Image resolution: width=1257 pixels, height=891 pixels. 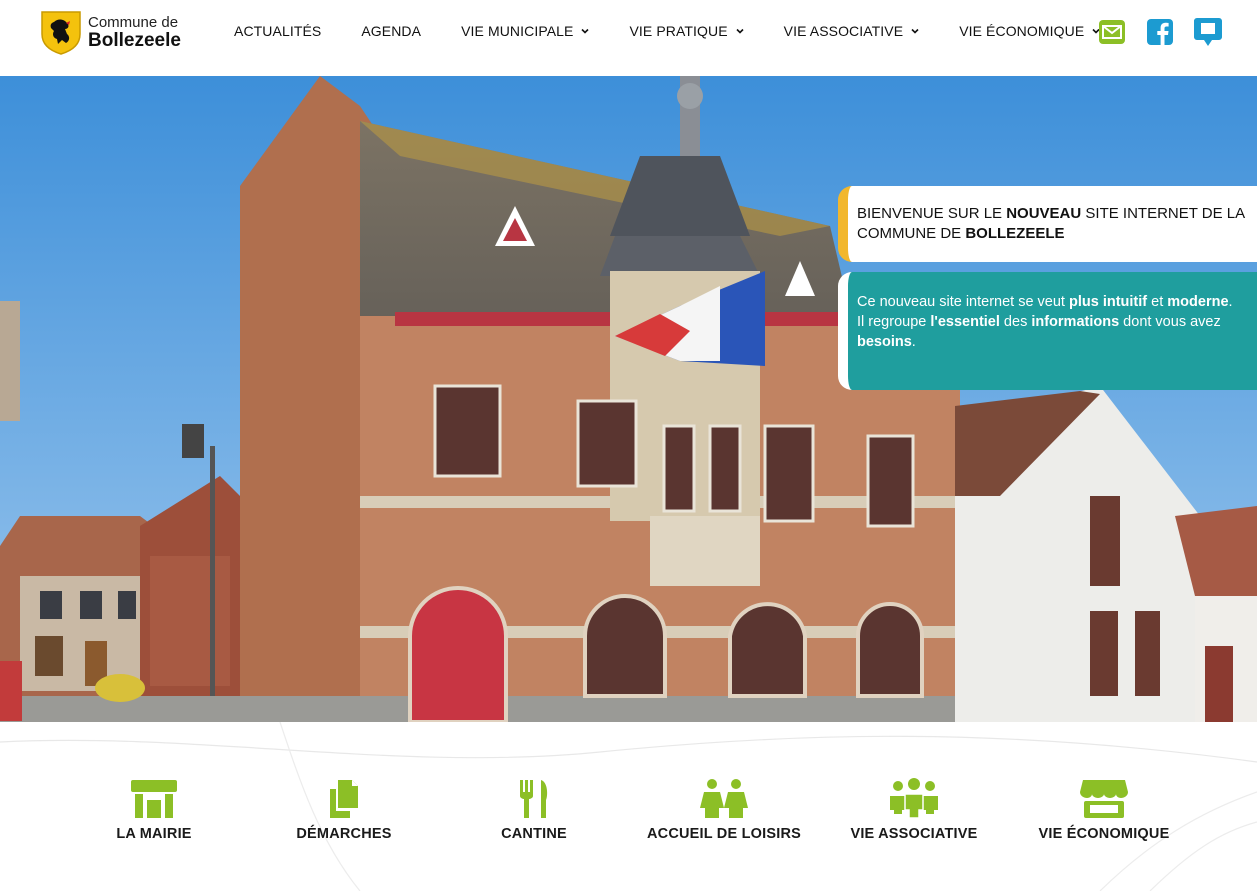 I want to click on quicklink-label: ACCUEIL DE LOISIRS, so click(x=724, y=834).